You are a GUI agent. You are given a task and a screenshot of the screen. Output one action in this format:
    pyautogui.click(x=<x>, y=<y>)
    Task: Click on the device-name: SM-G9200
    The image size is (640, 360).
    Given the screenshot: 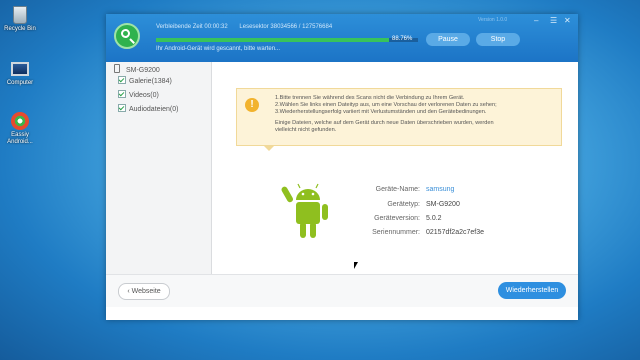 What is the action you would take?
    pyautogui.click(x=142, y=70)
    